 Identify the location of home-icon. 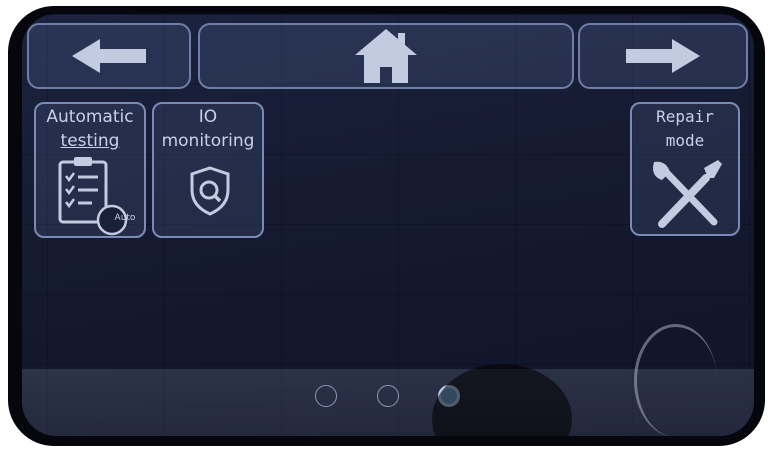
(386, 56).